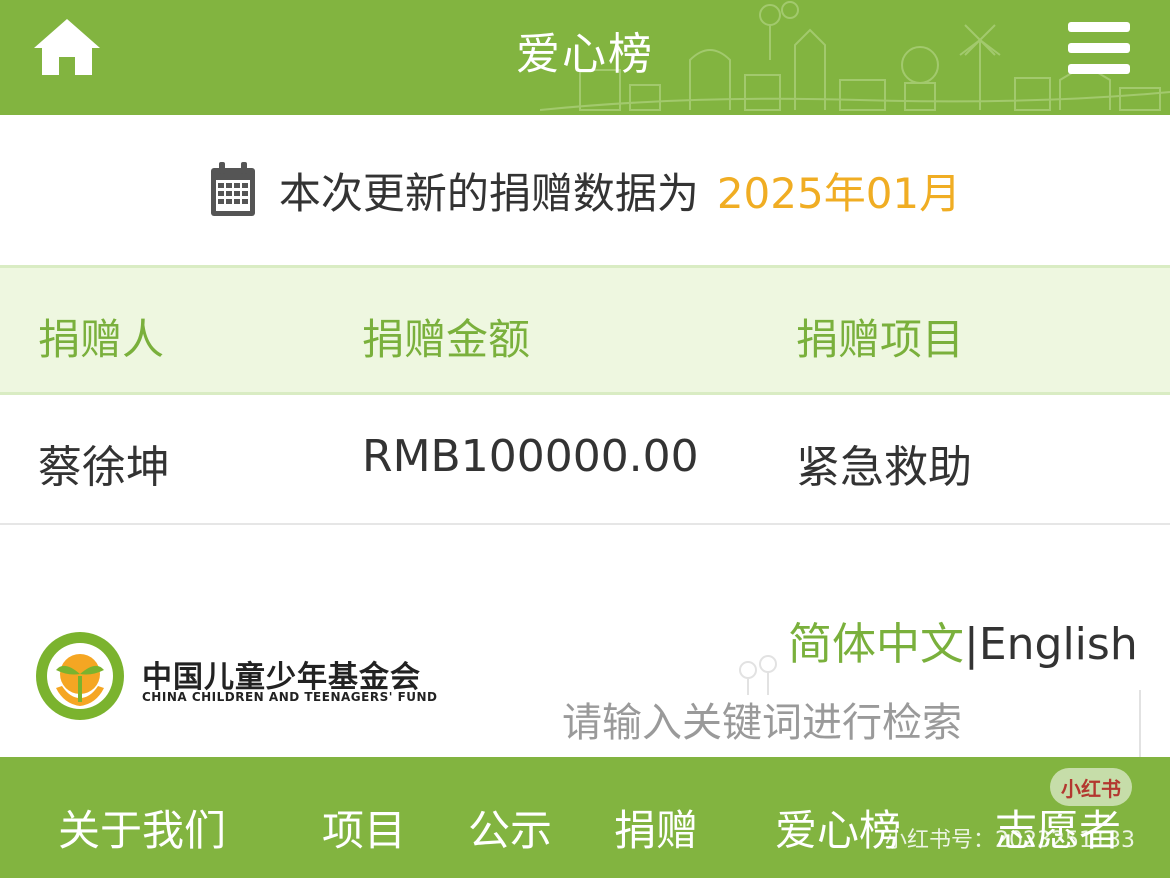  I want to click on hamburger-menu-icon, so click(1099, 48).